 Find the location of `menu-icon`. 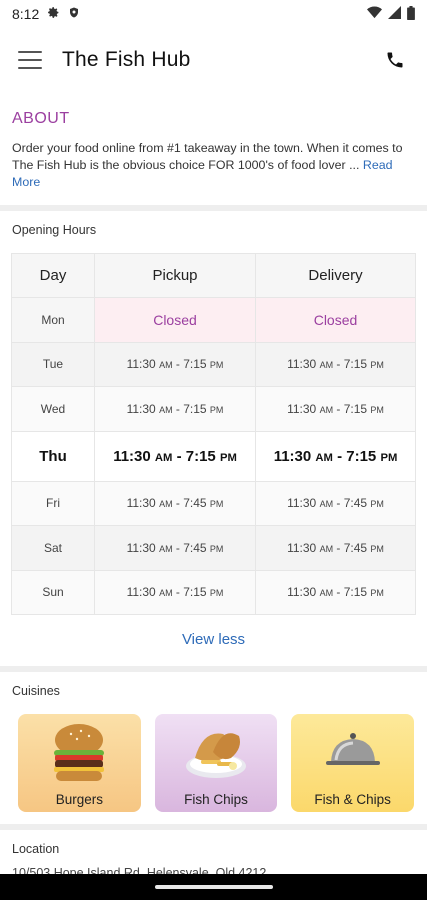

menu-icon is located at coordinates (30, 60).